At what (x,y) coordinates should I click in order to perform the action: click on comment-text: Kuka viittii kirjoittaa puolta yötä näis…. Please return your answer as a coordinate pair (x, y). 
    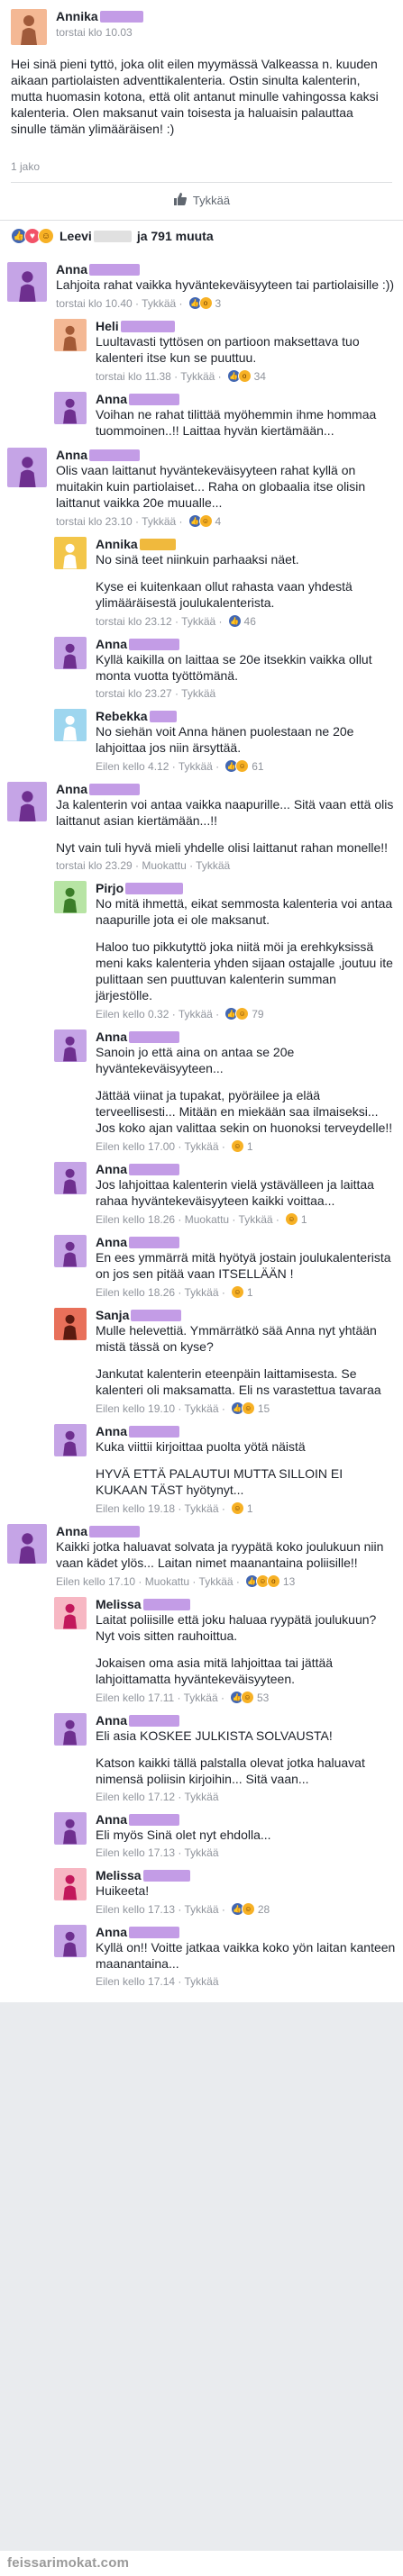
    Looking at the image, I should click on (219, 1468).